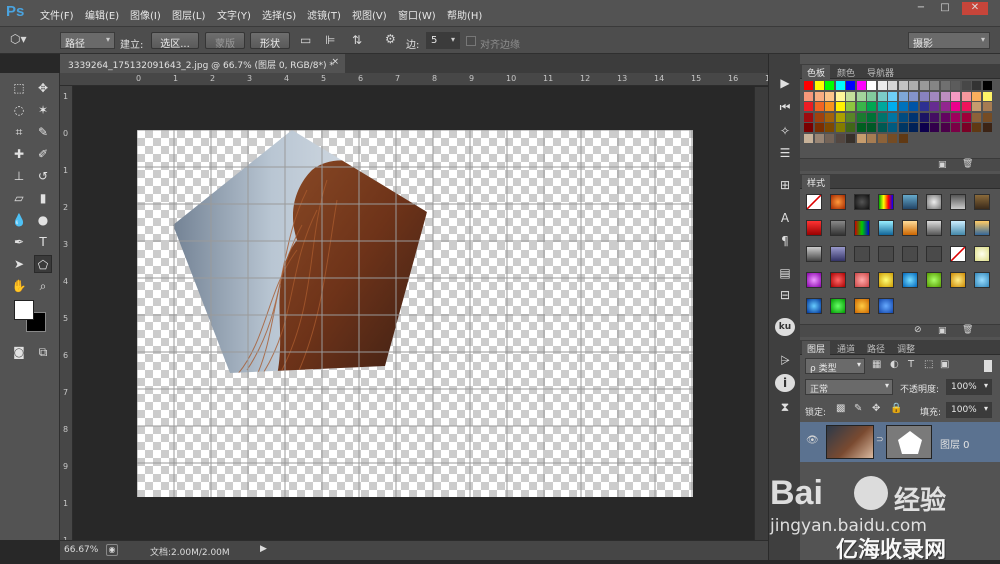  Describe the element at coordinates (816, 348) in the screenshot. I see `tab-layers: 图层` at that location.